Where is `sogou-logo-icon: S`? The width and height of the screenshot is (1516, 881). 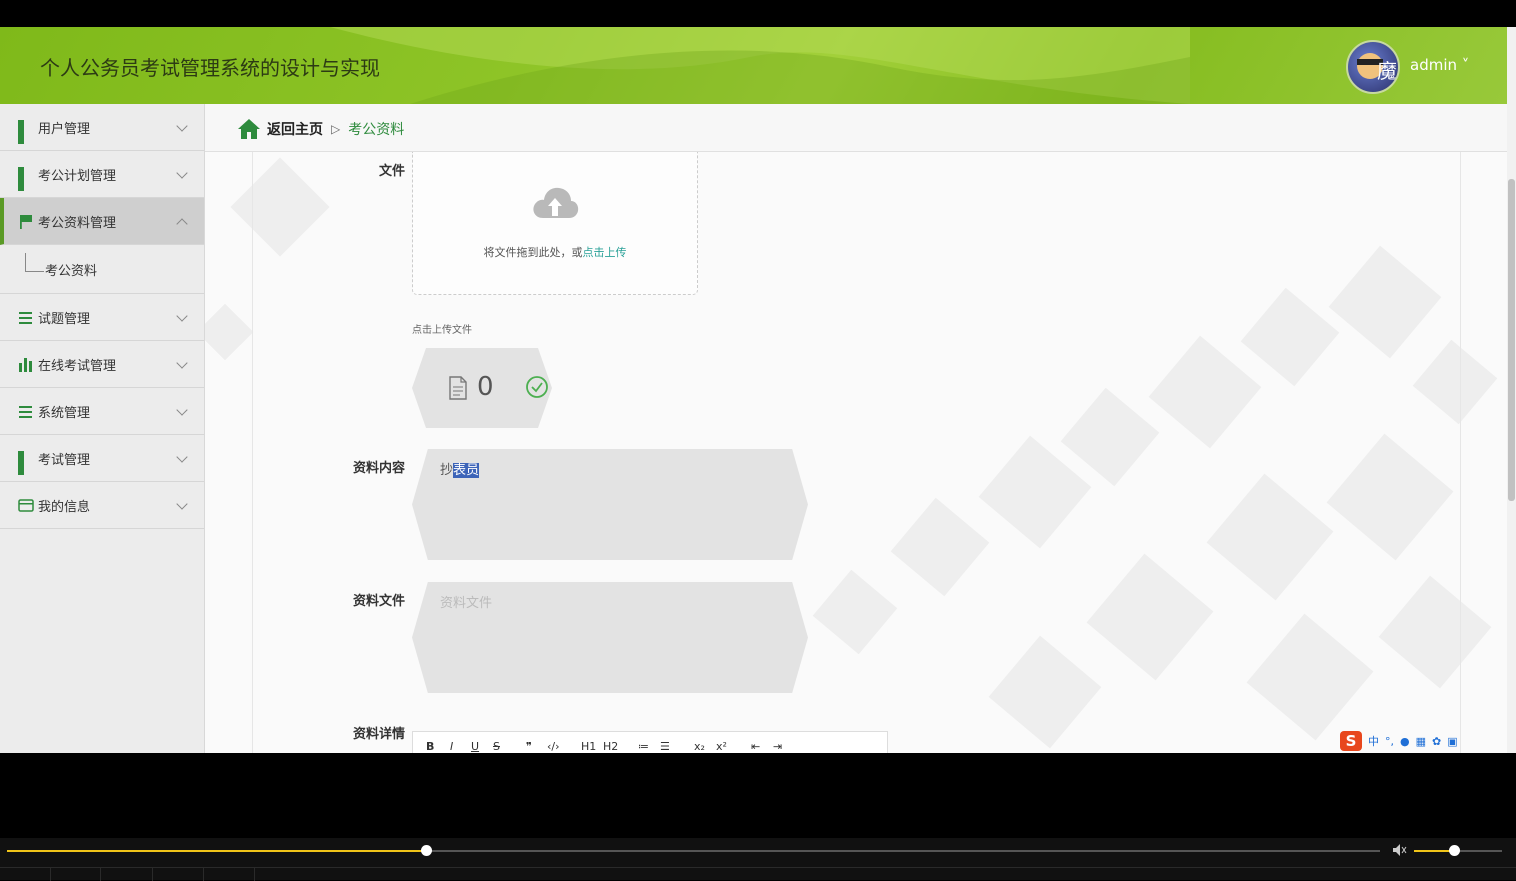
sogou-logo-icon: S is located at coordinates (1351, 741).